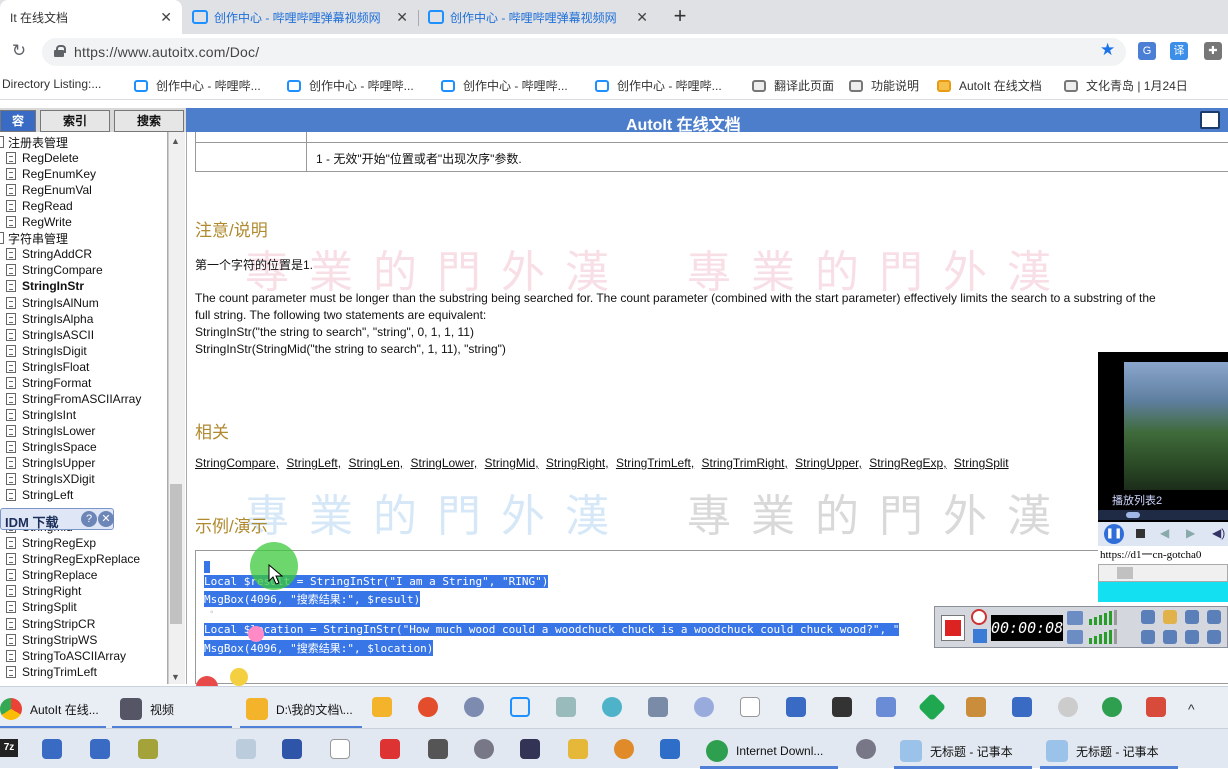 This screenshot has height=769, width=1228. Describe the element at coordinates (1140, 533) in the screenshot. I see `stop-icon` at that location.